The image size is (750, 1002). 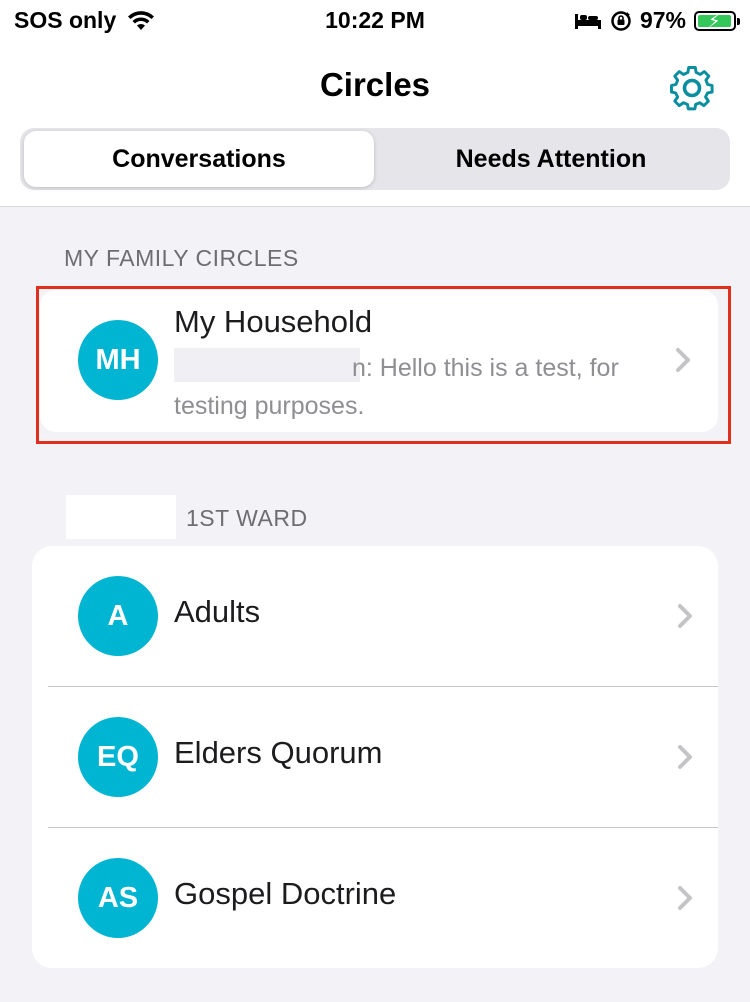 I want to click on gear-icon, so click(x=692, y=88).